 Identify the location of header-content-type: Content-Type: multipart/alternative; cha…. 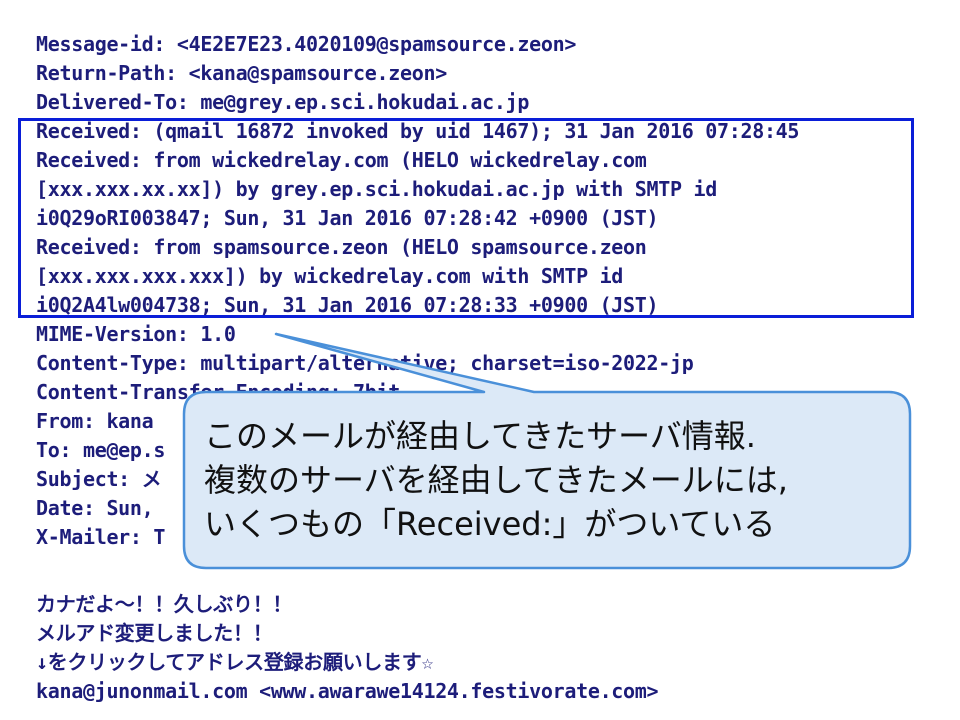
(365, 363).